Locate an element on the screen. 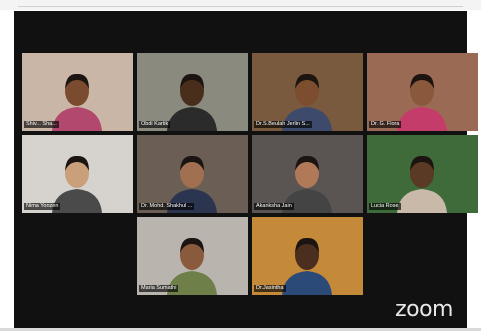 Image resolution: width=481 pixels, height=331 pixels. participant-tile: Obdi Kartik is located at coordinates (192, 92).